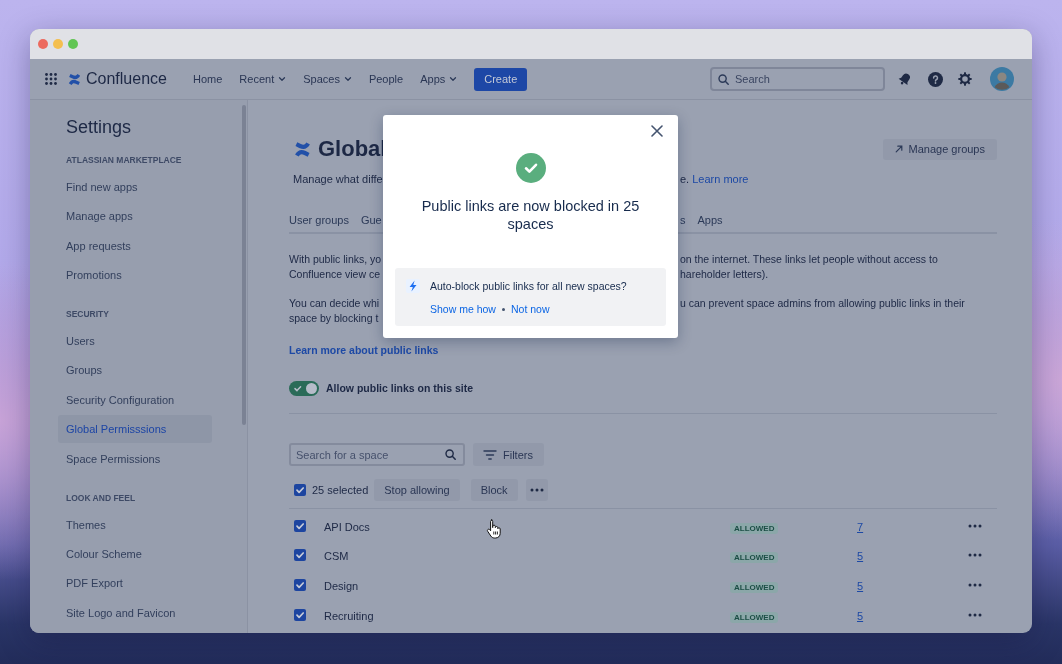  What do you see at coordinates (371, 221) in the screenshot?
I see `tab: Gue` at bounding box center [371, 221].